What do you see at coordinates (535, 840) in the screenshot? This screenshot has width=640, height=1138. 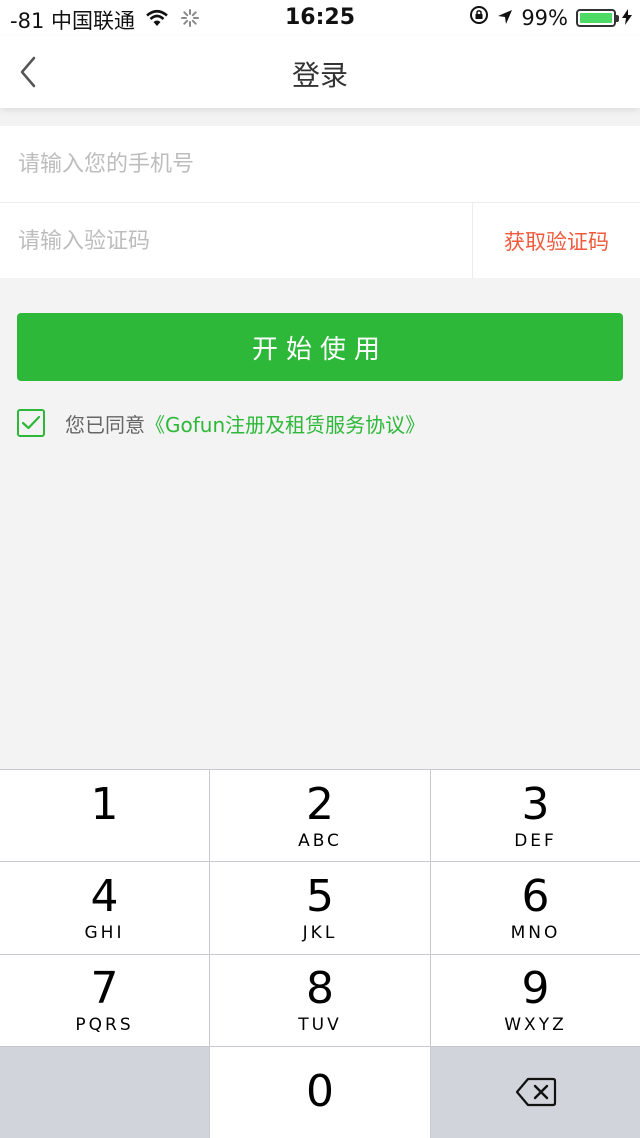 I see `key-letters: DEF` at bounding box center [535, 840].